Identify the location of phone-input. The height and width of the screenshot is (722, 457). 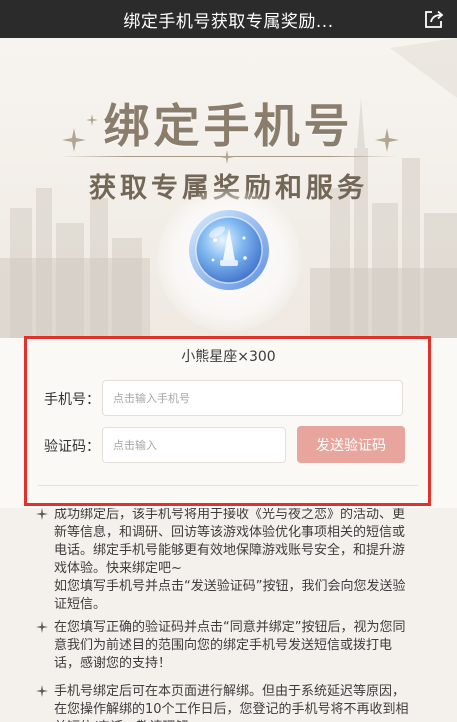
(252, 398).